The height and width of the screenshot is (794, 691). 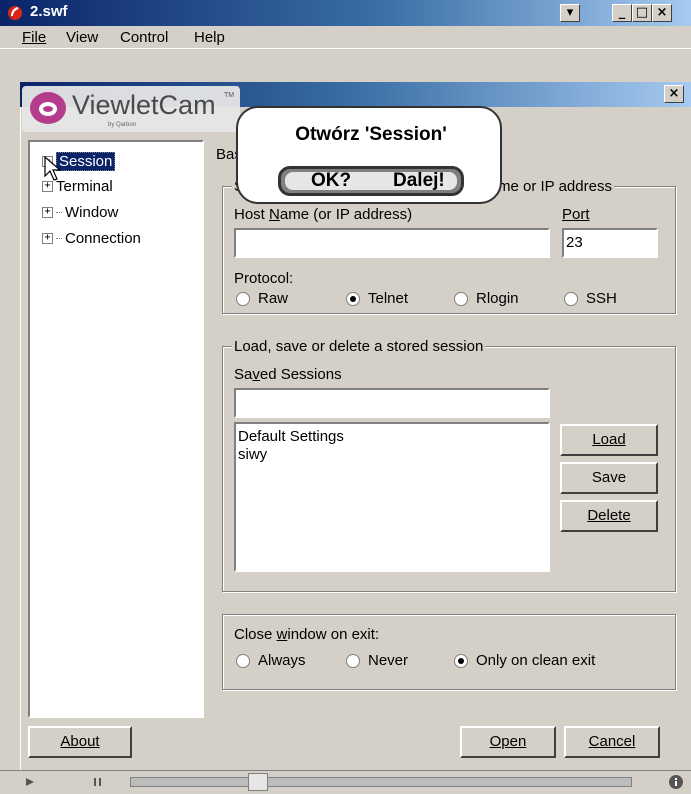 I want to click on close-always-radio: Always, so click(x=271, y=660).